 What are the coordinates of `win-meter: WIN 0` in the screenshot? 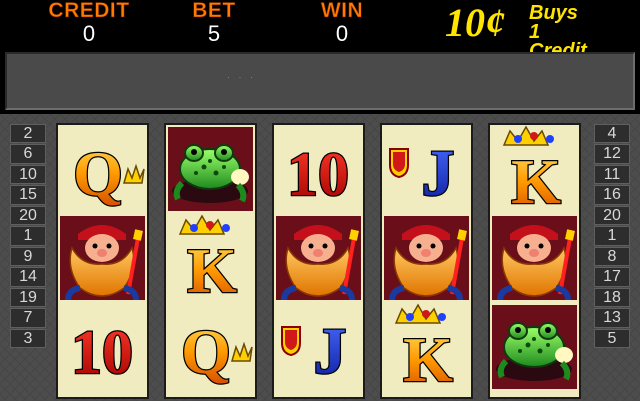 It's located at (342, 24).